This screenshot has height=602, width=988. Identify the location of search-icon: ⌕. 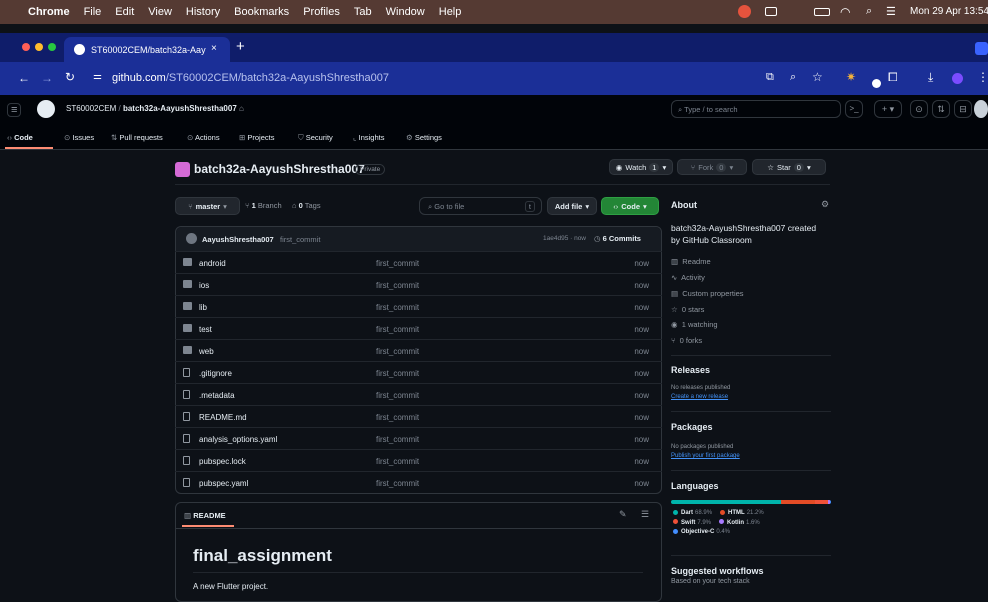
(869, 11).